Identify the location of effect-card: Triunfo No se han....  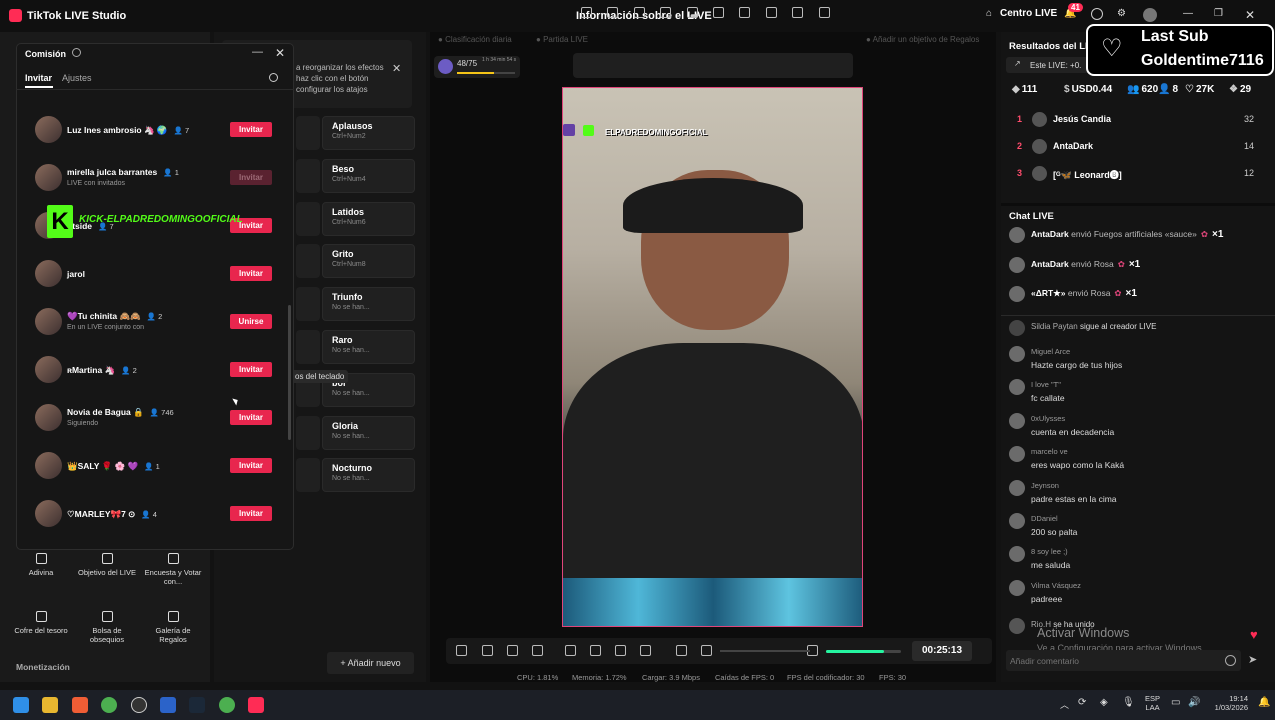
(368, 304).